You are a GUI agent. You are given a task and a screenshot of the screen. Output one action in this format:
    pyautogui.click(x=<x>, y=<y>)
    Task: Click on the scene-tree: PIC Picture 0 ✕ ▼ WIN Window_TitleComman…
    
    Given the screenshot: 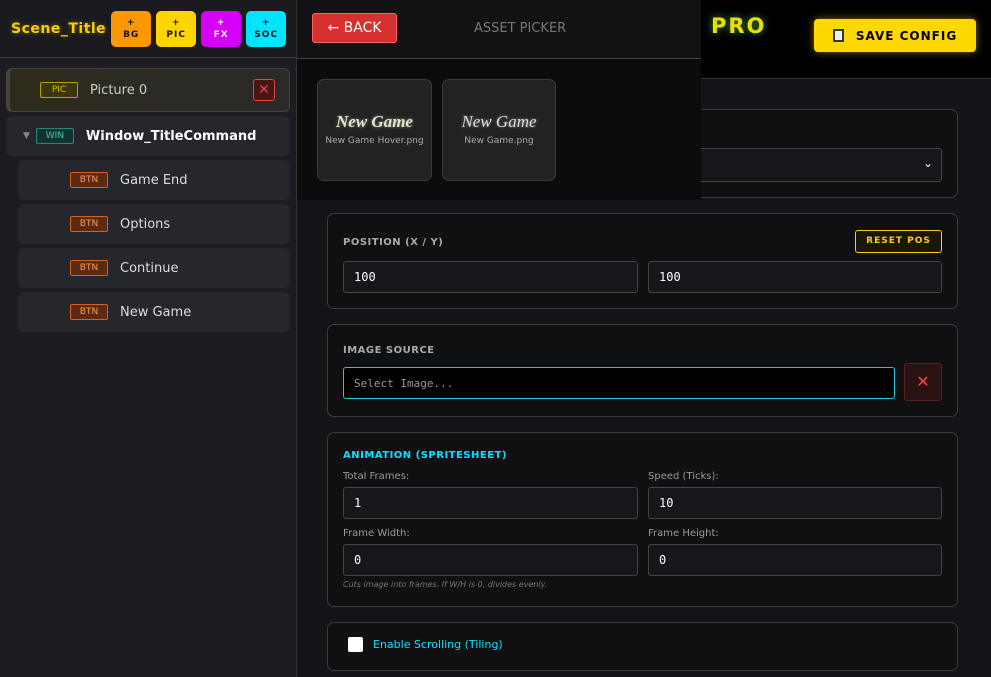 What is the action you would take?
    pyautogui.click(x=148, y=200)
    